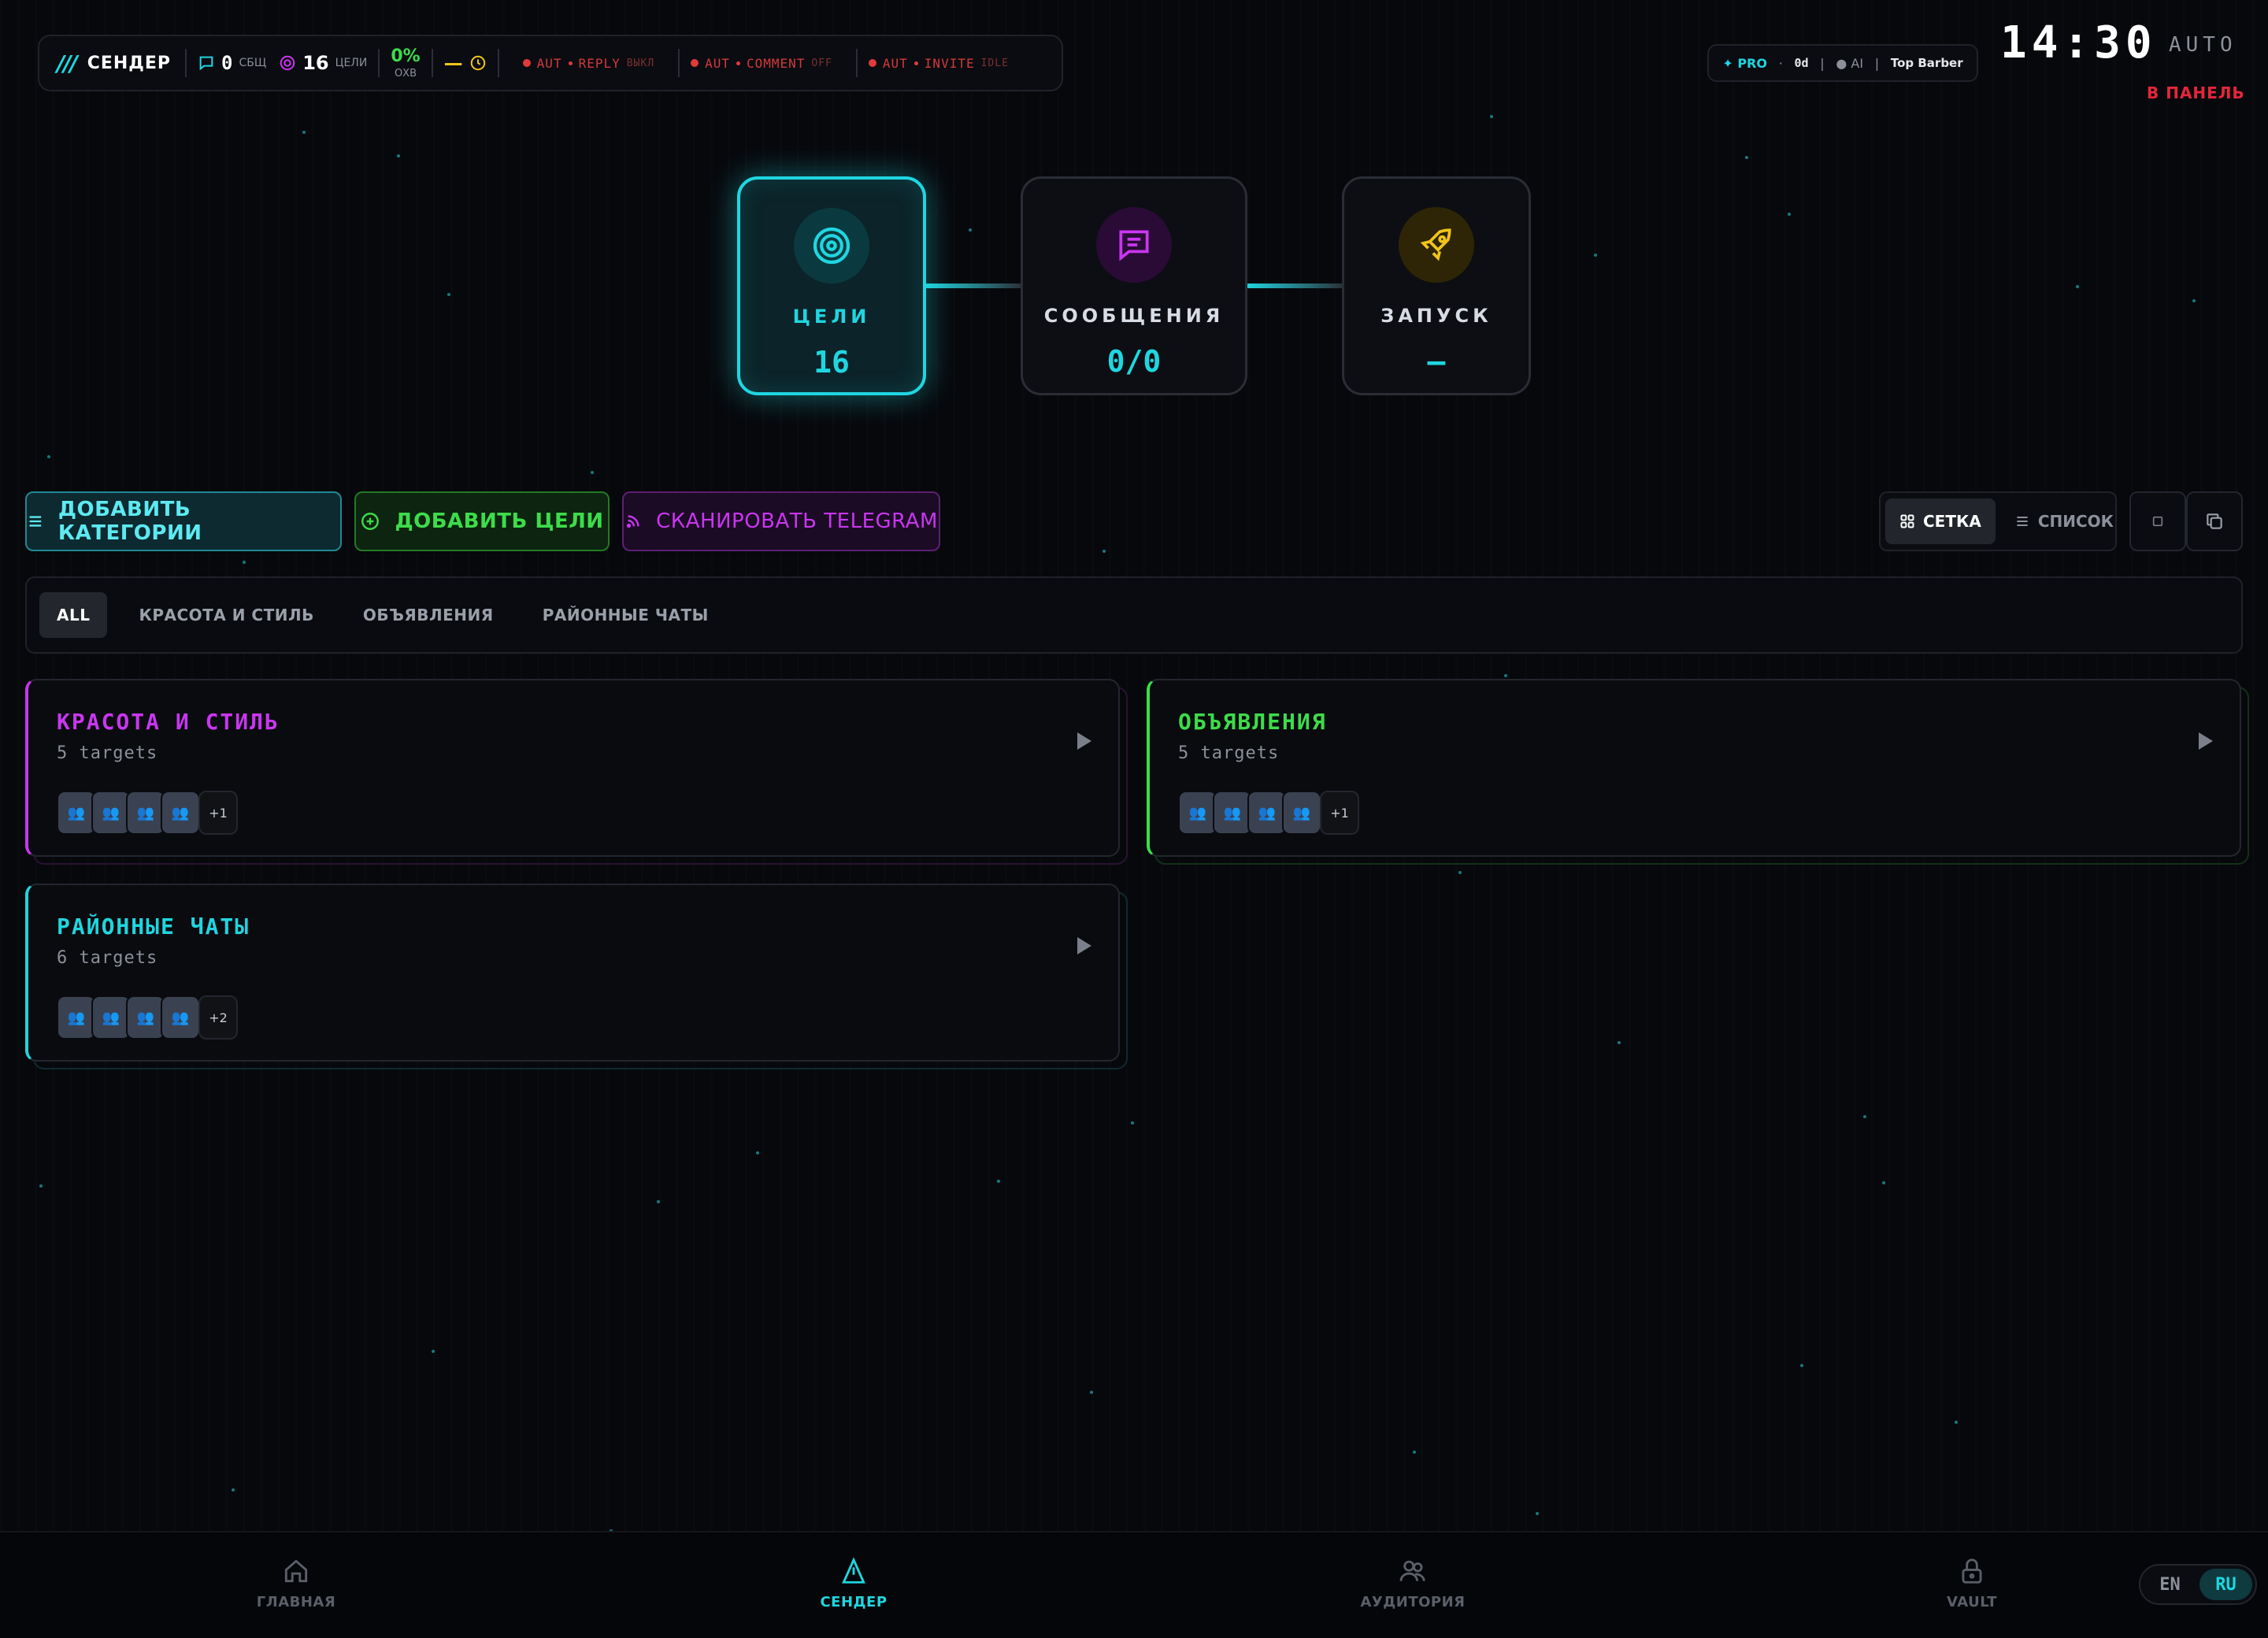  What do you see at coordinates (1857, 63) in the screenshot?
I see `ai-label: AI` at bounding box center [1857, 63].